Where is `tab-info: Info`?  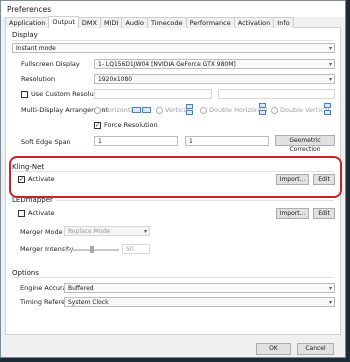 tab-info: Info is located at coordinates (283, 22).